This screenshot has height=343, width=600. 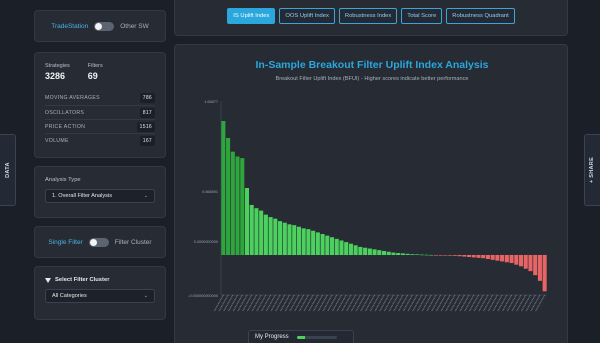 I want to click on data-side-tab: DATA, so click(x=8, y=170).